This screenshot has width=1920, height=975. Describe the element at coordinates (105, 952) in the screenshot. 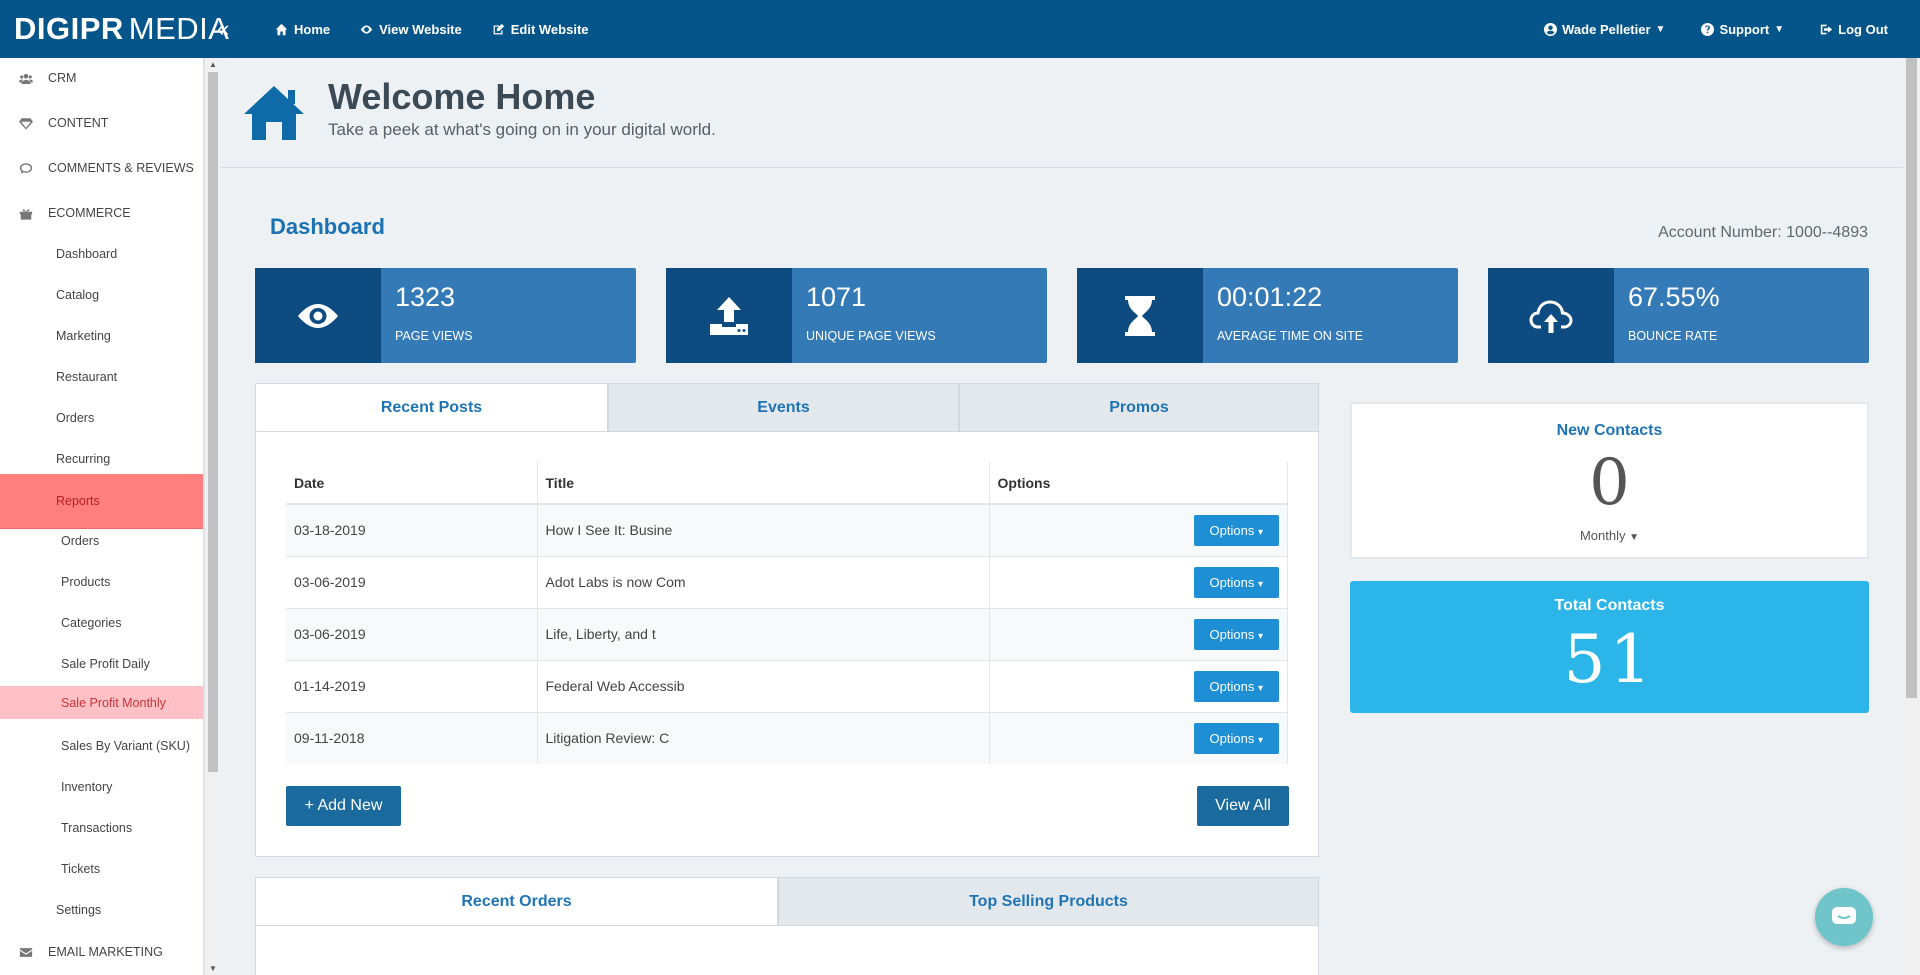

I see `sidebar-item-label: EMAIL MARKETING` at that location.